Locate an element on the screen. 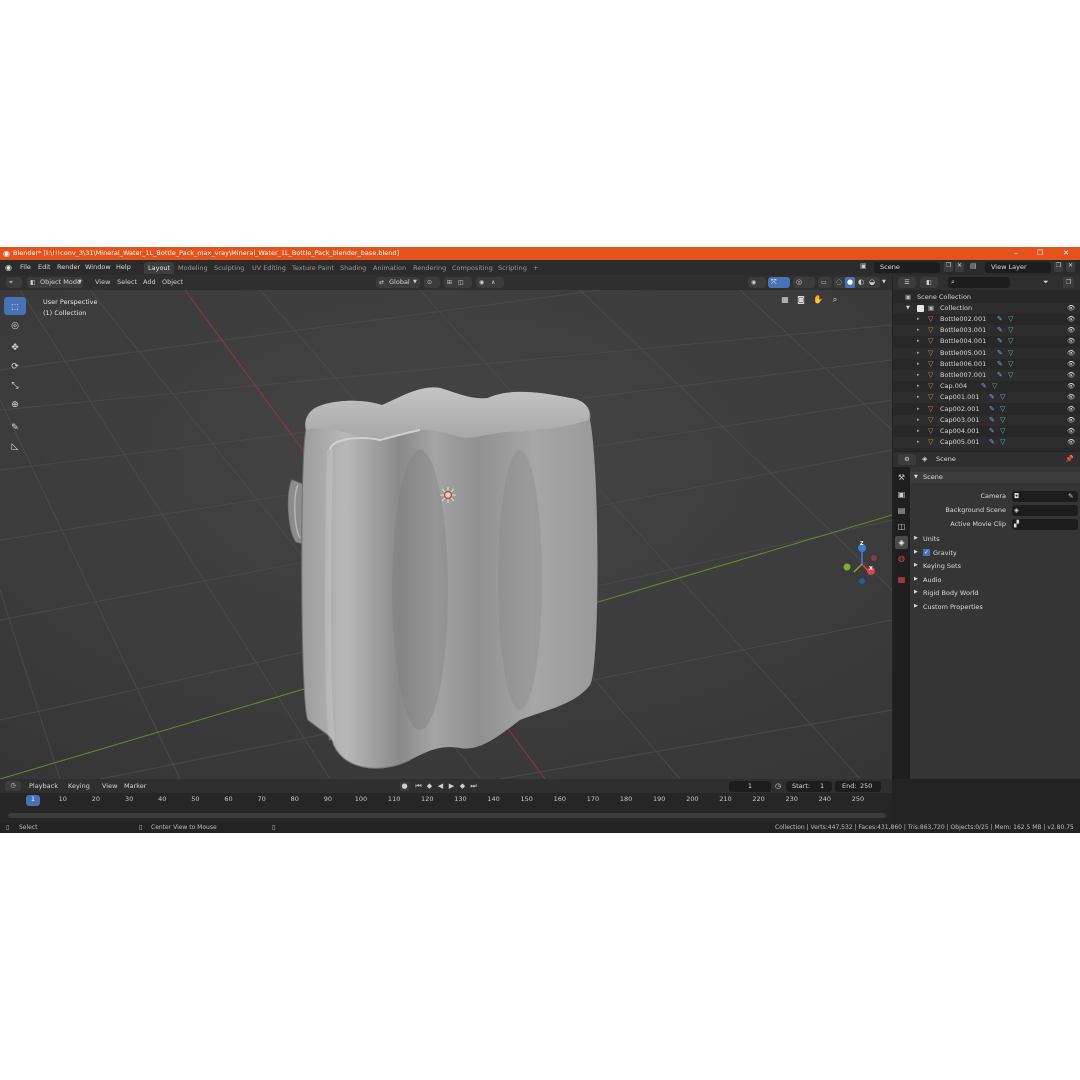 The image size is (1080, 1080). jump-start-icon: ⏮ is located at coordinates (418, 786).